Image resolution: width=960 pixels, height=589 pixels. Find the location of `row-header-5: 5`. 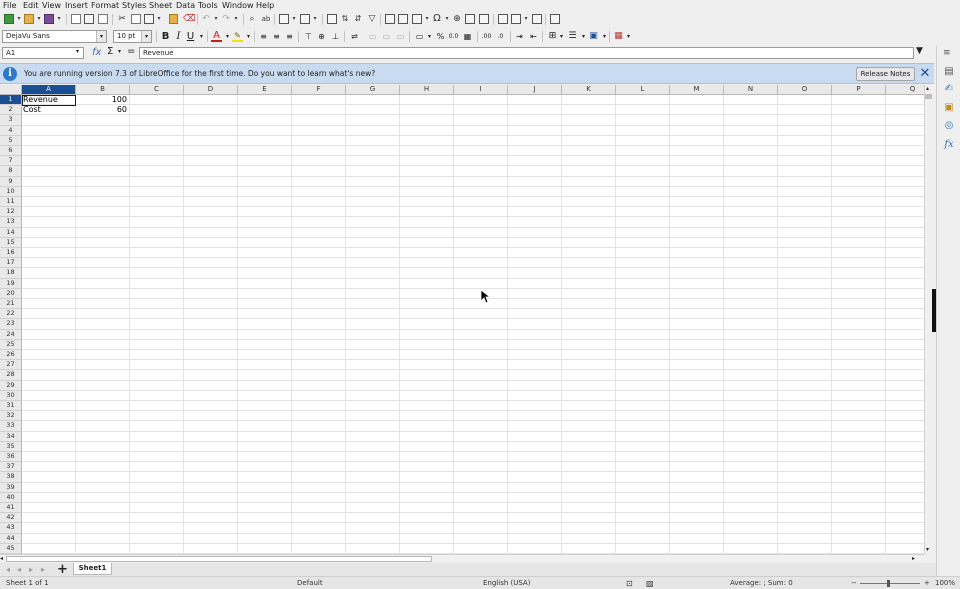

row-header-5: 5 is located at coordinates (11, 140).